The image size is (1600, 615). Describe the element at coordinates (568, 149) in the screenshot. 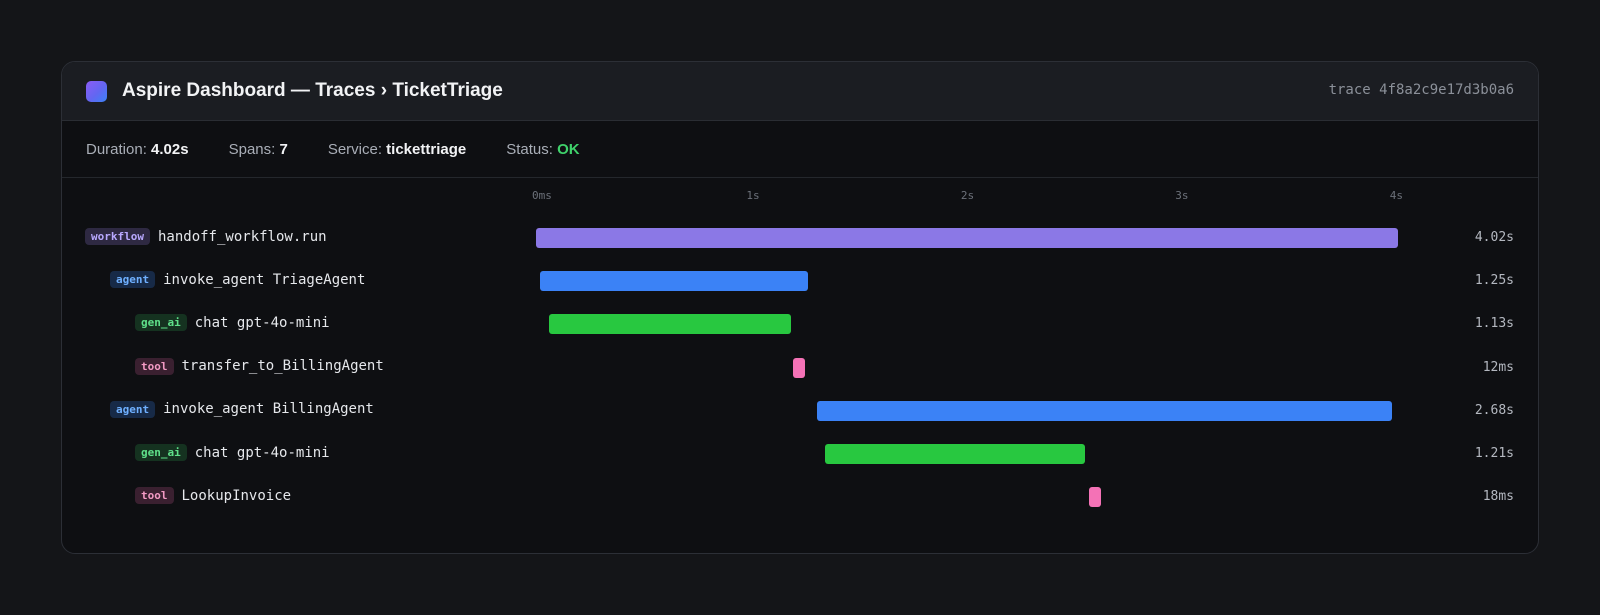

I see `status-badge: OK` at that location.